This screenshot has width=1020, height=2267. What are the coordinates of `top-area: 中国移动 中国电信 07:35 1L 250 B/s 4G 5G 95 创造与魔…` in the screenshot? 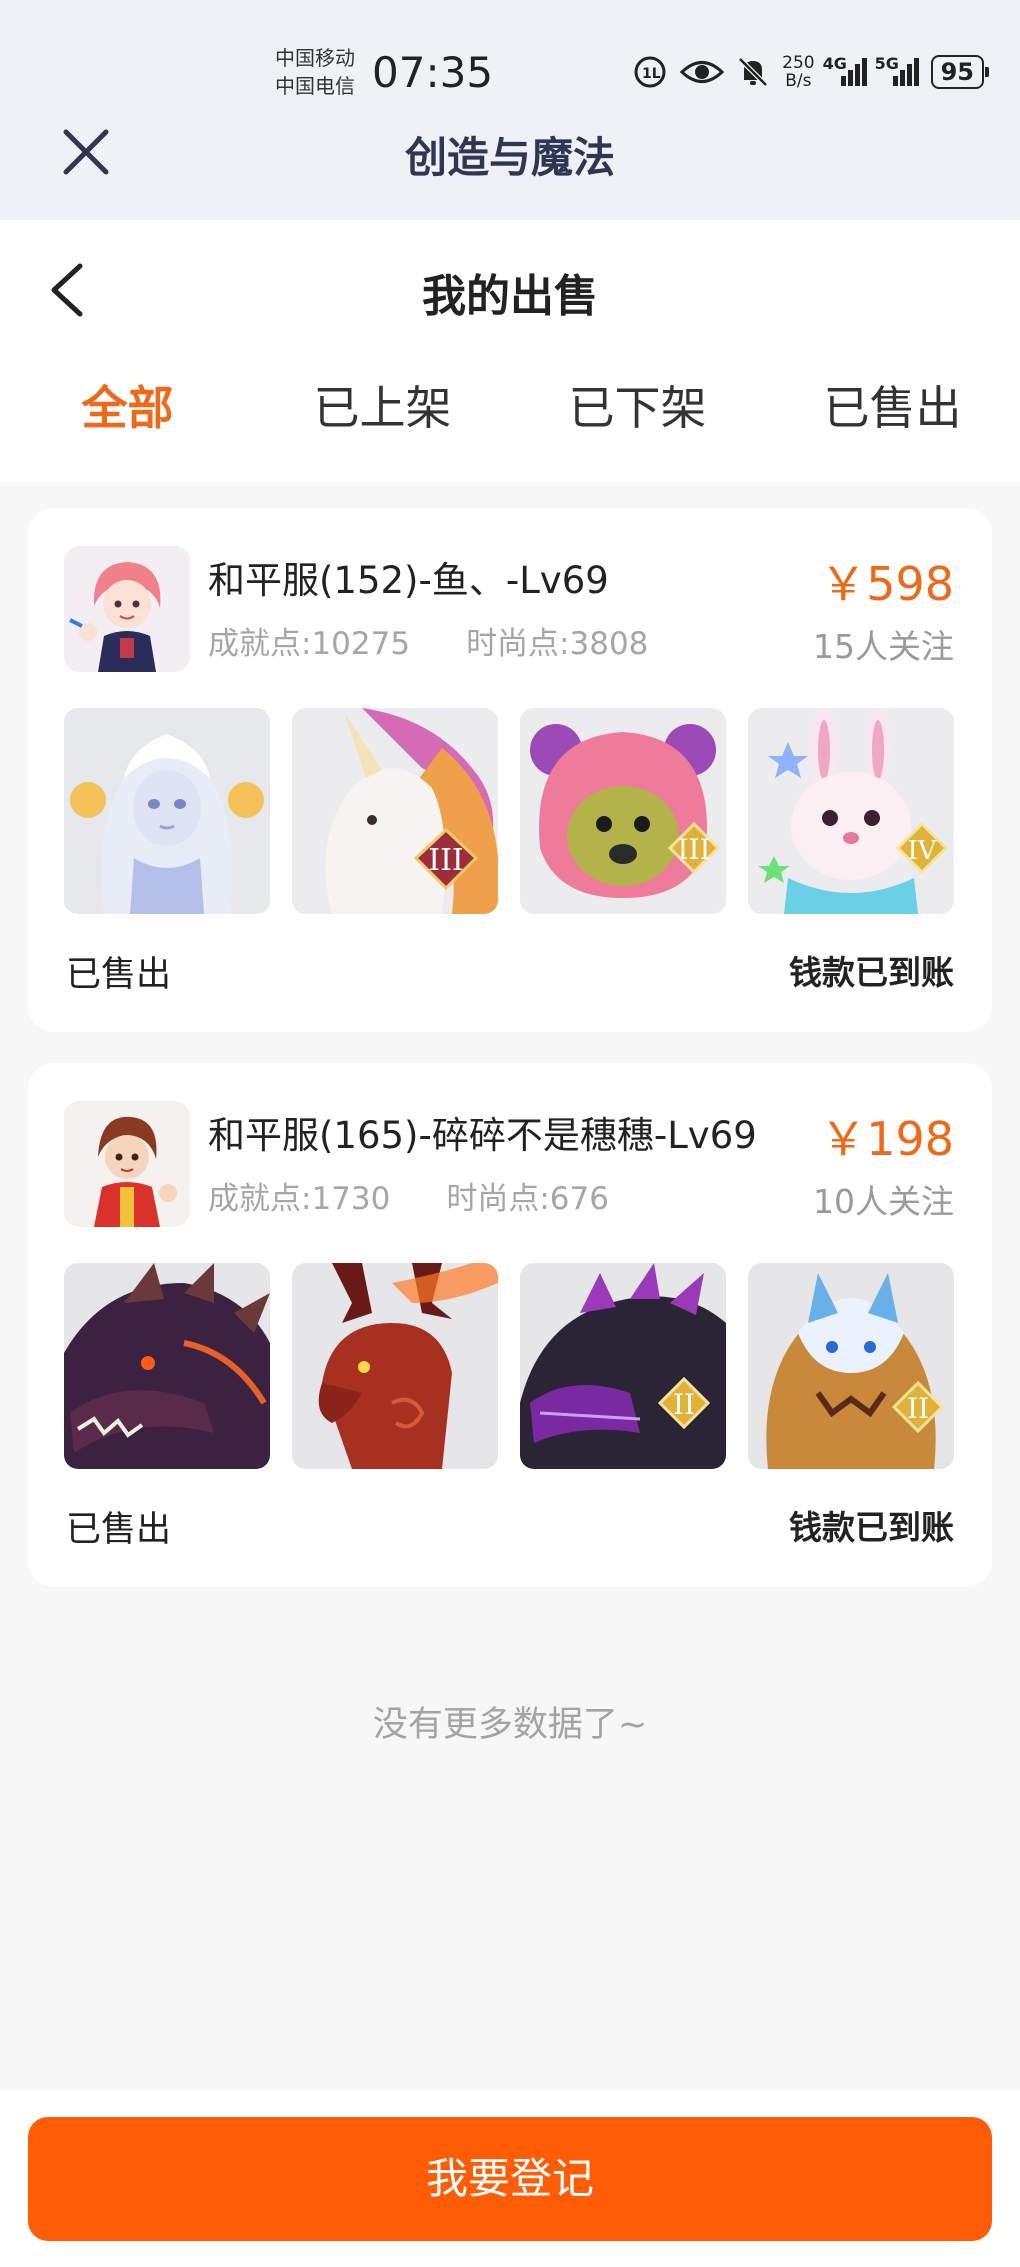 It's located at (510, 110).